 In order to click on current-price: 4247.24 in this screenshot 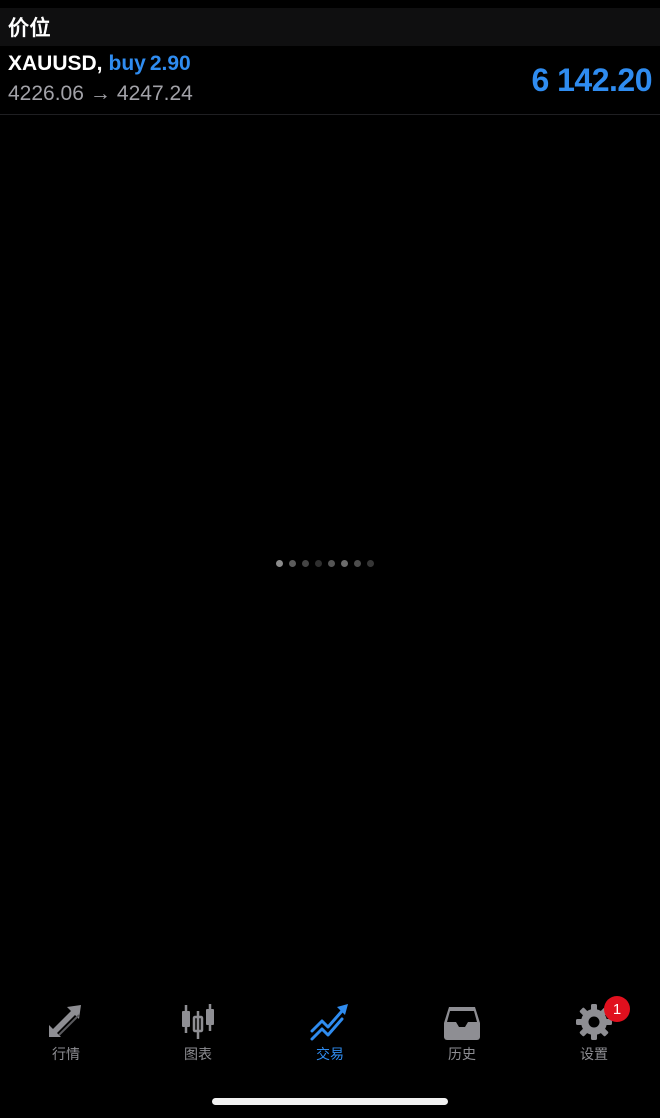, I will do `click(154, 93)`.